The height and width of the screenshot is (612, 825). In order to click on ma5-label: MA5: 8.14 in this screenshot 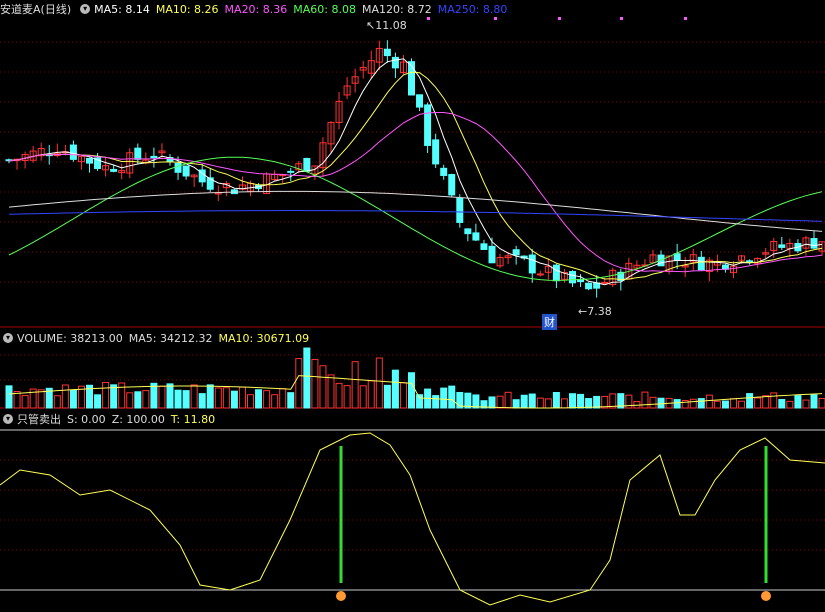, I will do `click(122, 9)`.